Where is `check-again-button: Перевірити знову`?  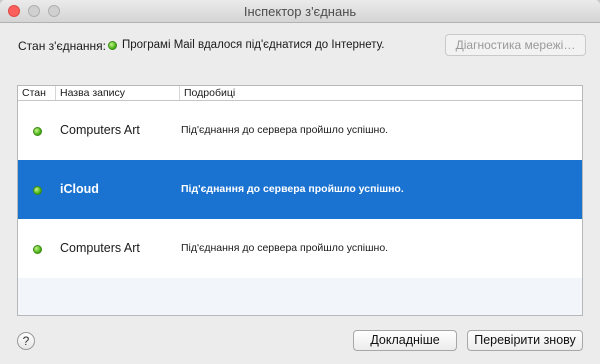
check-again-button: Перевірити знову is located at coordinates (525, 340).